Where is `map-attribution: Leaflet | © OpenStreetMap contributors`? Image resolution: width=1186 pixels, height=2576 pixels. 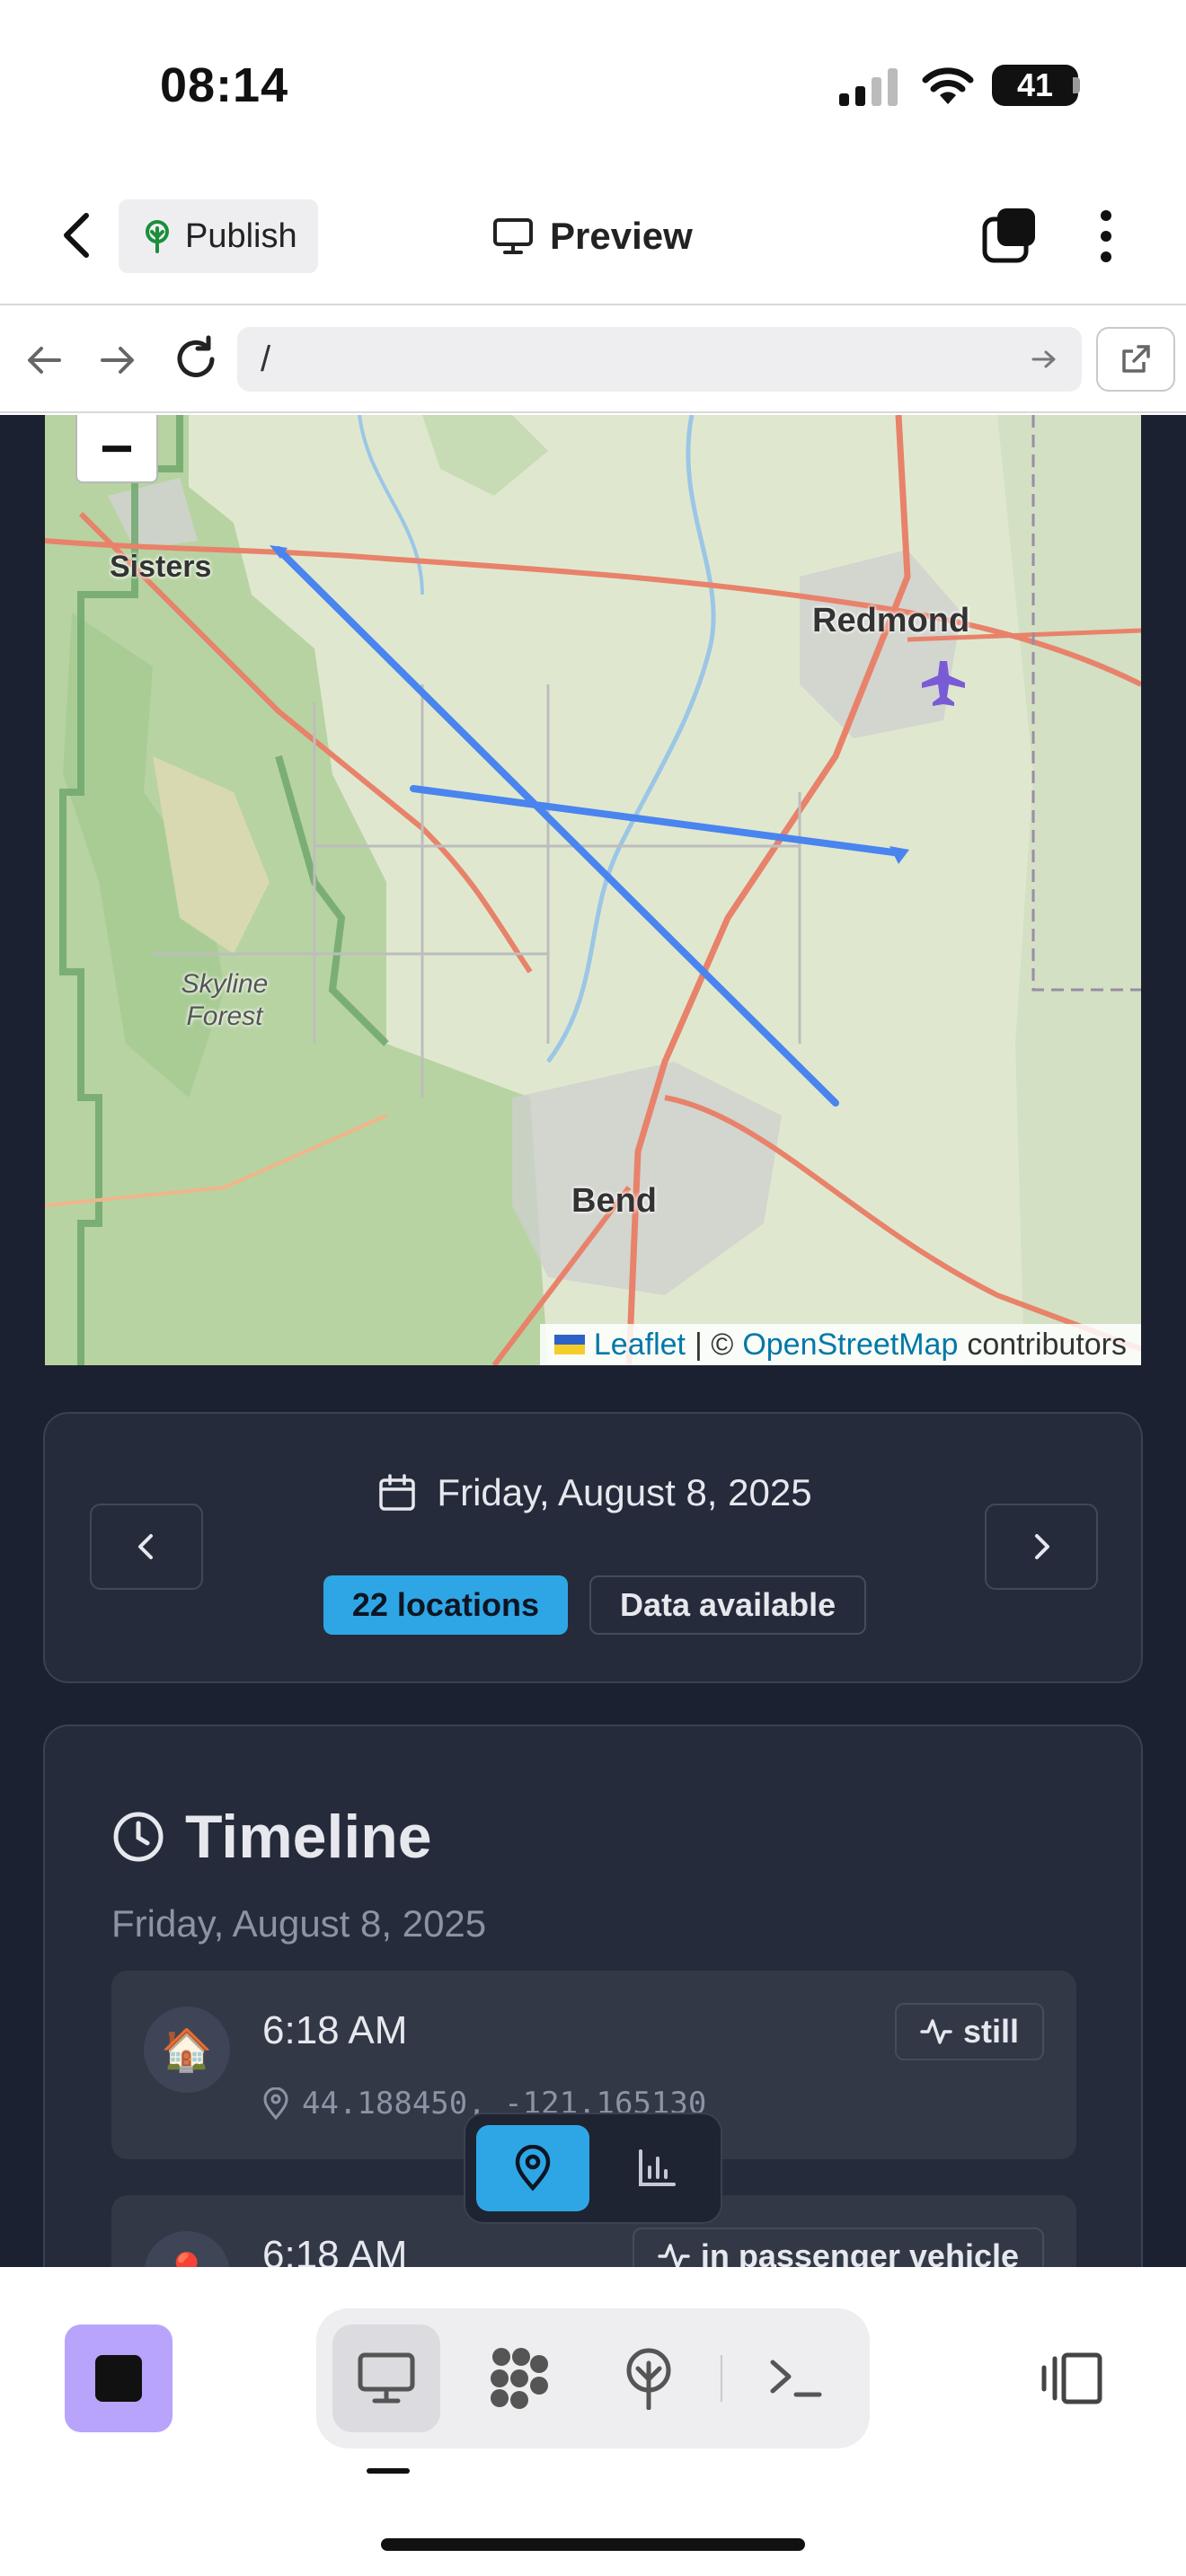
map-attribution: Leaflet | © OpenStreetMap contributors is located at coordinates (840, 1344).